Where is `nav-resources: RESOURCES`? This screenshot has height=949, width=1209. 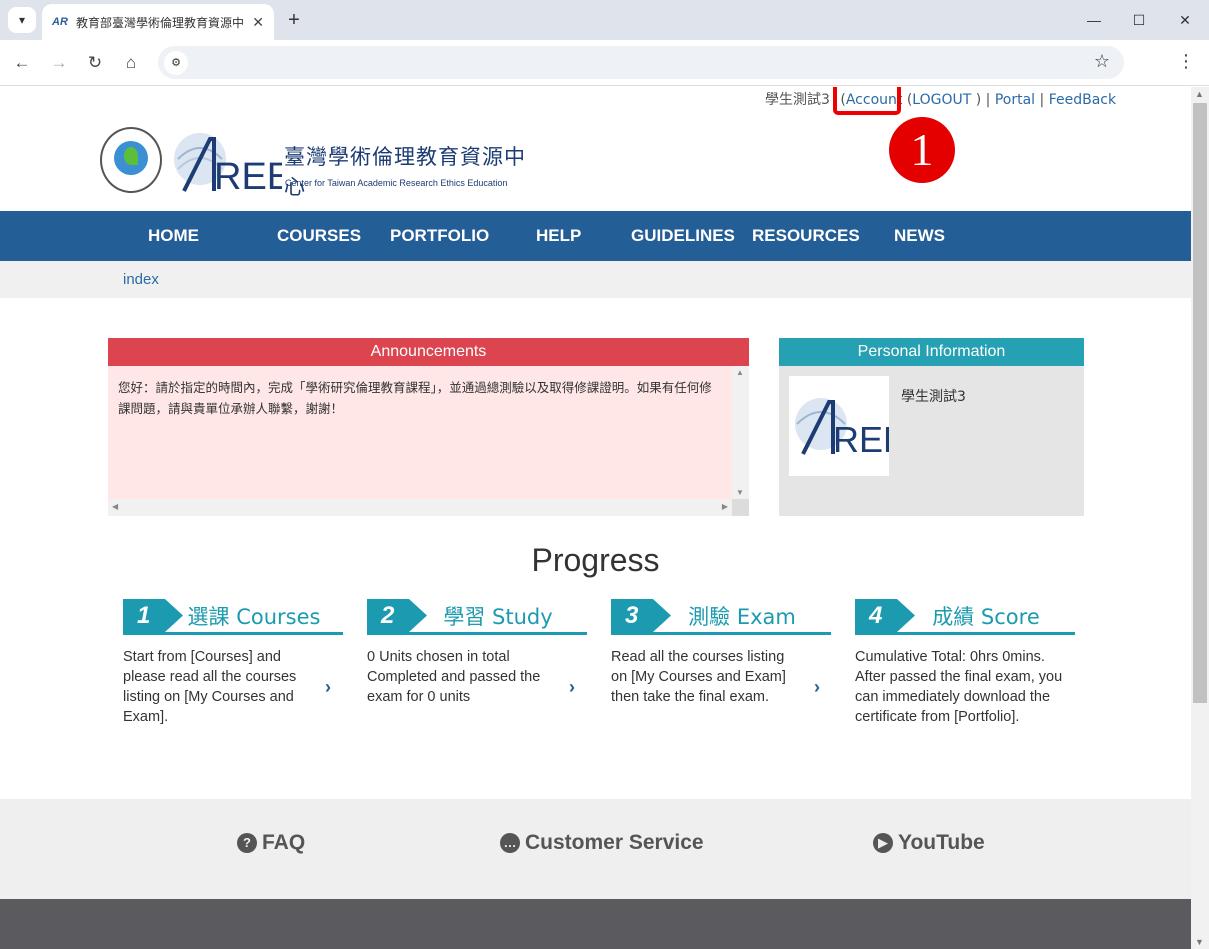 nav-resources: RESOURCES is located at coordinates (806, 236).